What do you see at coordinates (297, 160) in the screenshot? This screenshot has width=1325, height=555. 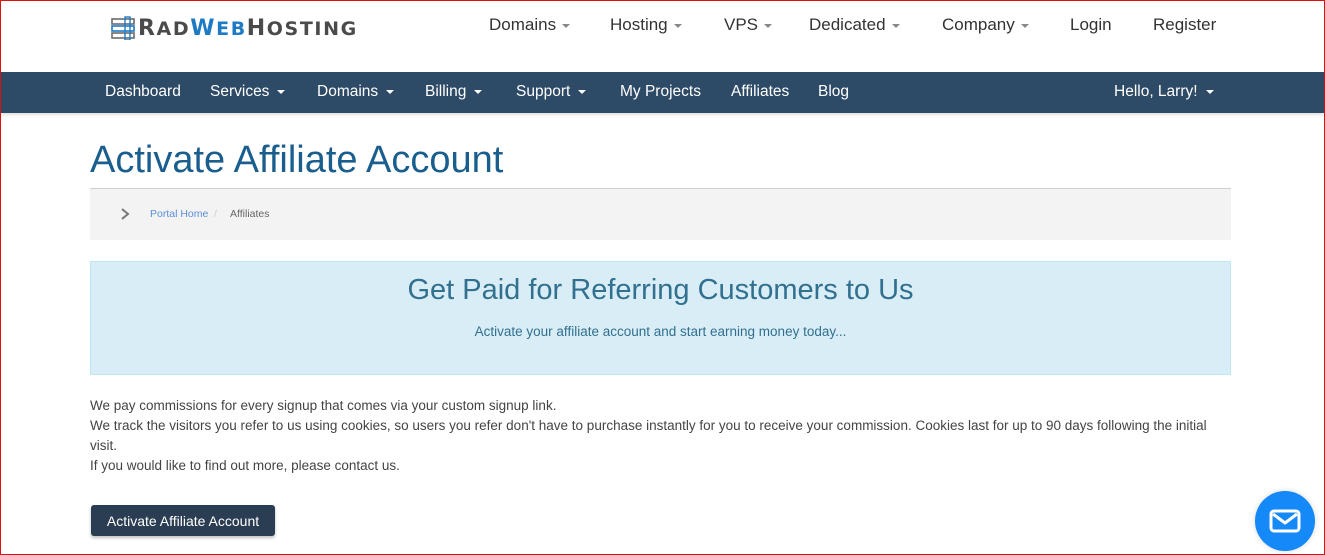 I see `page-title: Activate Affiliate Account` at bounding box center [297, 160].